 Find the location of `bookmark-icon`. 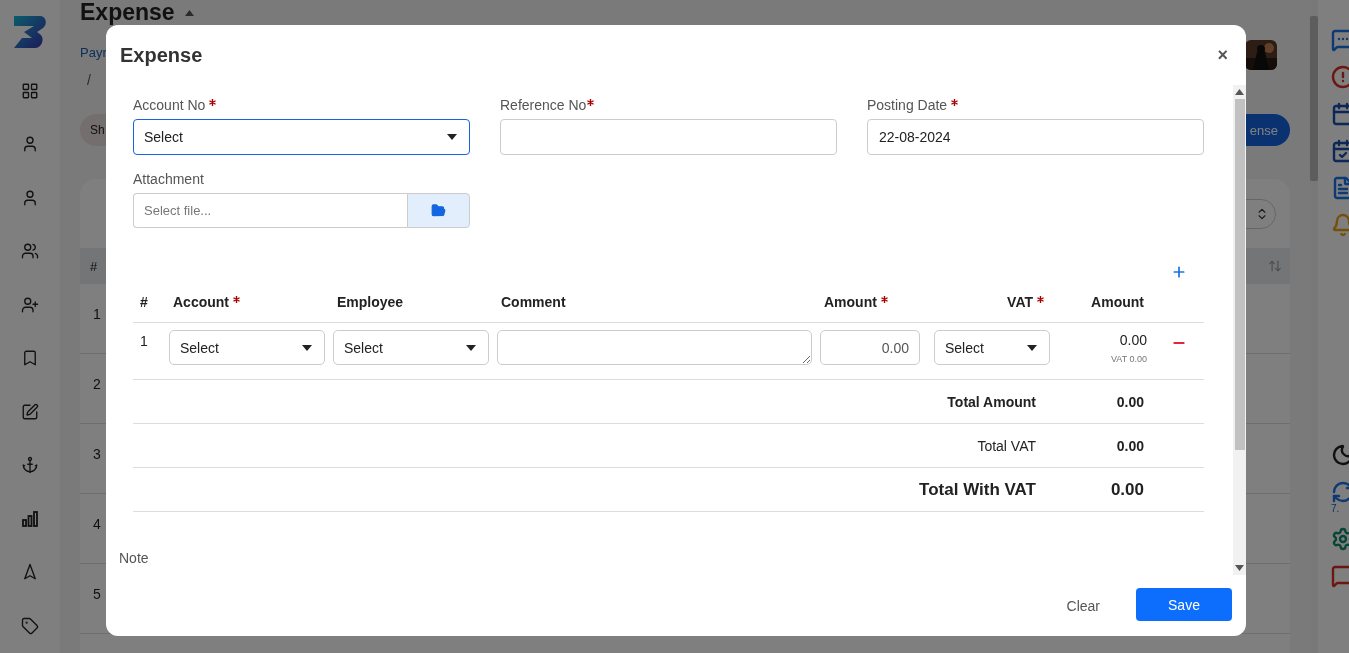

bookmark-icon is located at coordinates (30, 358).